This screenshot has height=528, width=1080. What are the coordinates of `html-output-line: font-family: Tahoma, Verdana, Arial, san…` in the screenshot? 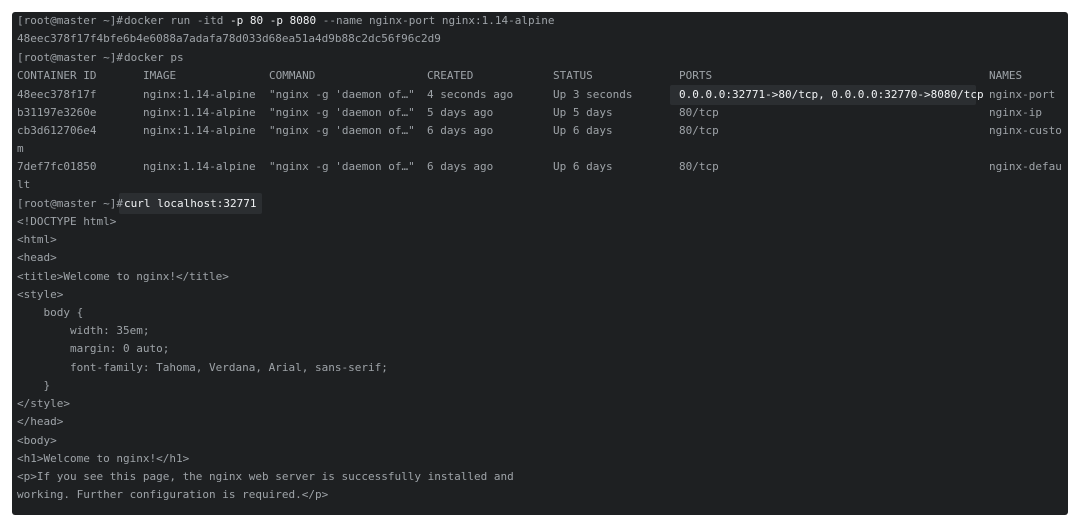 It's located at (202, 367).